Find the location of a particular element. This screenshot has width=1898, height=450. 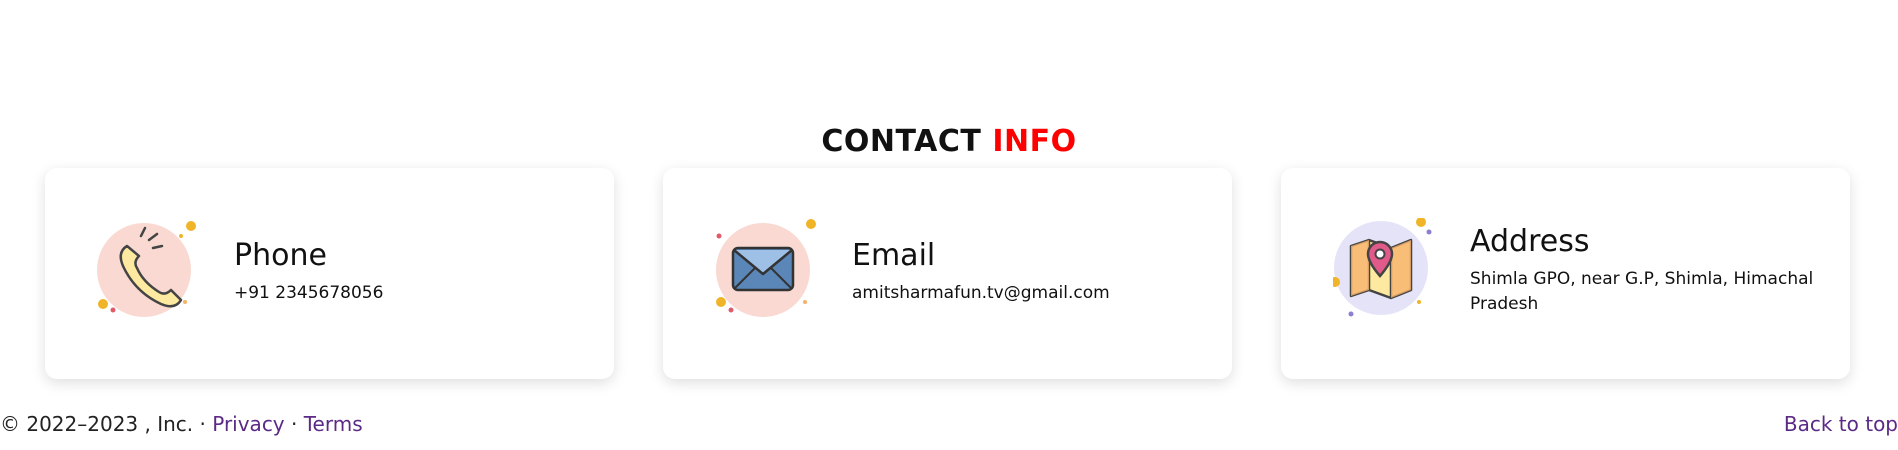

footer-copyright: © 2022–2023 , Inc. · Privacy · Terms is located at coordinates (181, 424).